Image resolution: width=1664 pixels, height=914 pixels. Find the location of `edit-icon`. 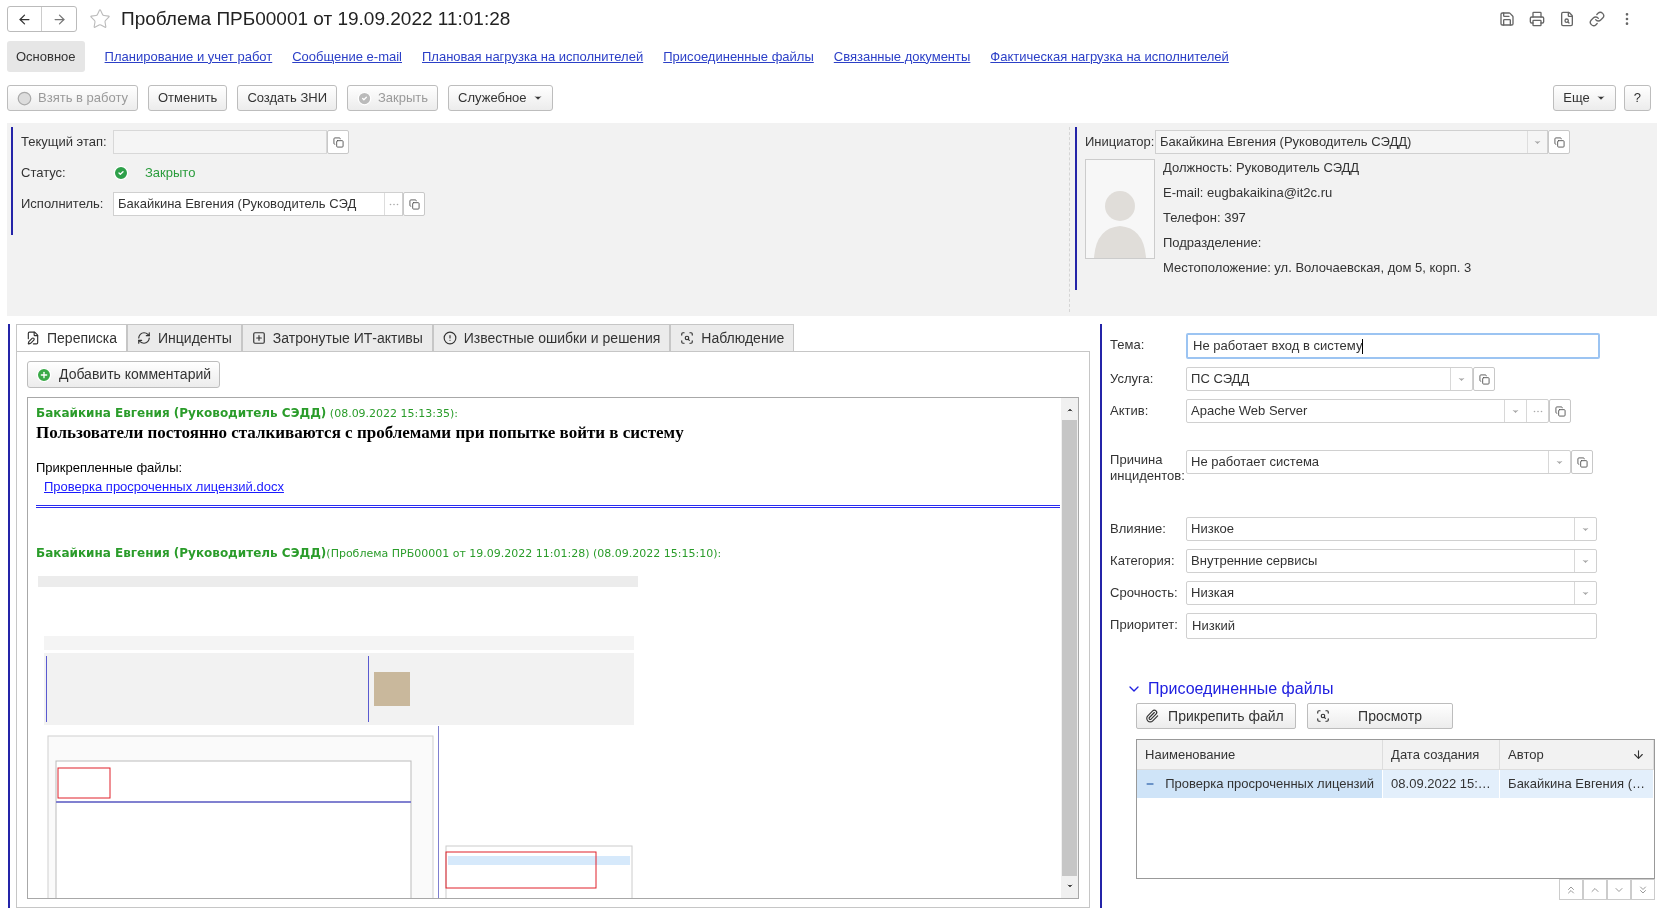

edit-icon is located at coordinates (33, 338).